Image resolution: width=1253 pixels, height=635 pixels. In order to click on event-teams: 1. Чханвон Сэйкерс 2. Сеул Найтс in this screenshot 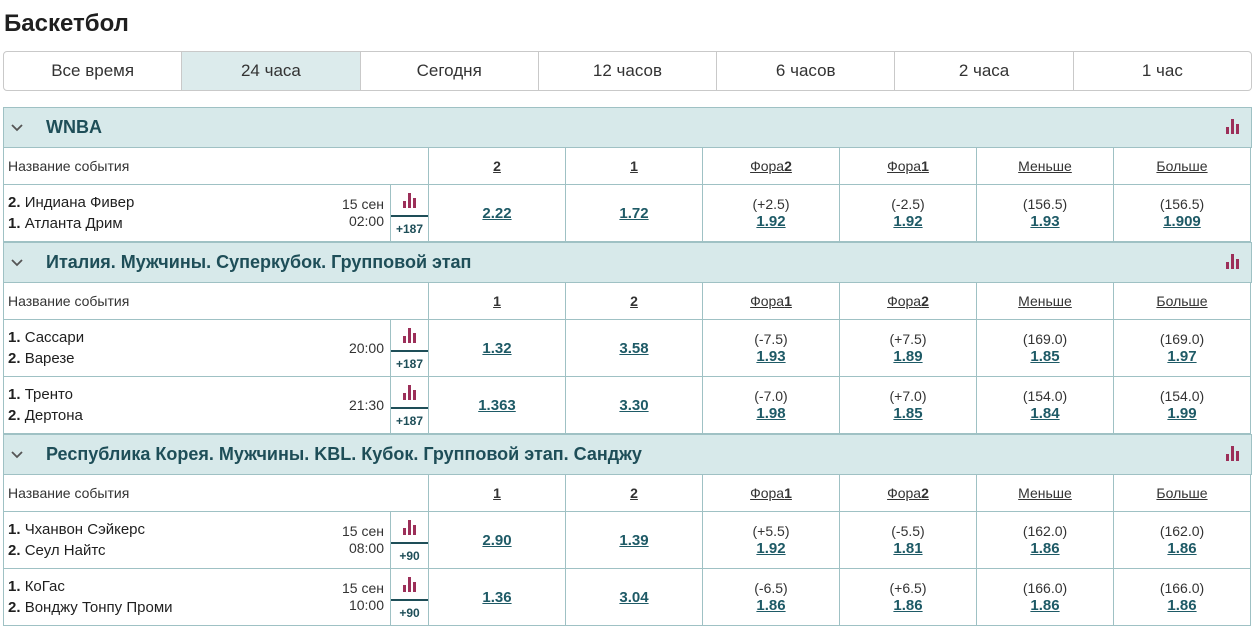, I will do `click(164, 540)`.